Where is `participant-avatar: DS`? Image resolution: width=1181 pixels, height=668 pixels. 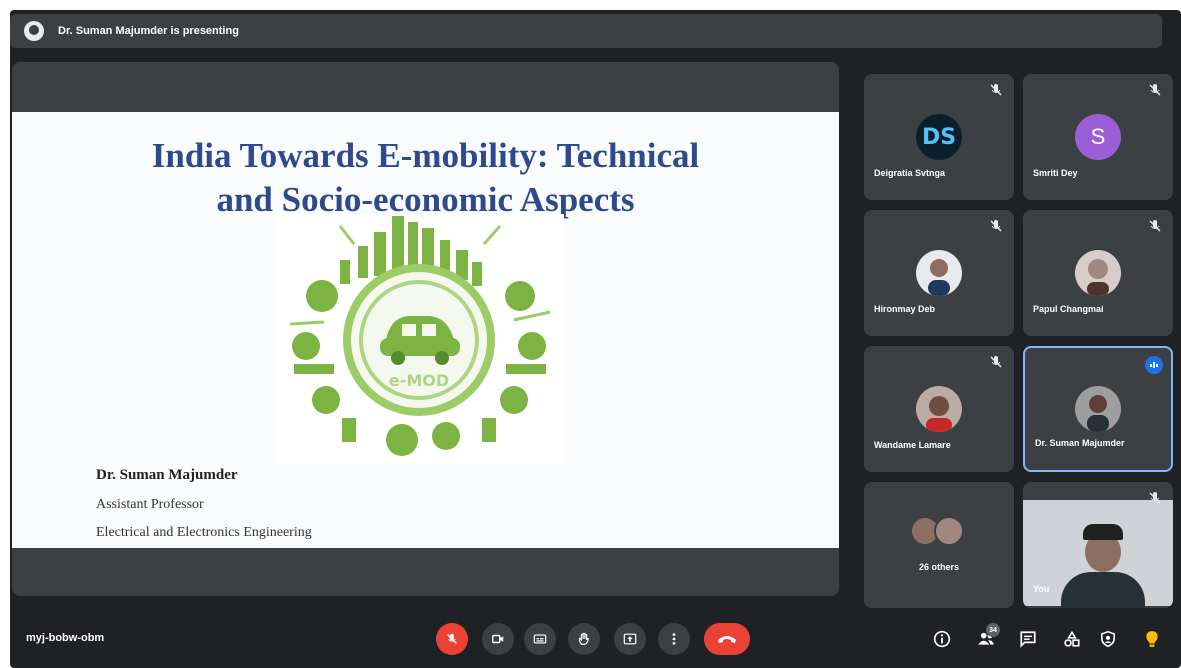
participant-avatar: DS is located at coordinates (939, 137).